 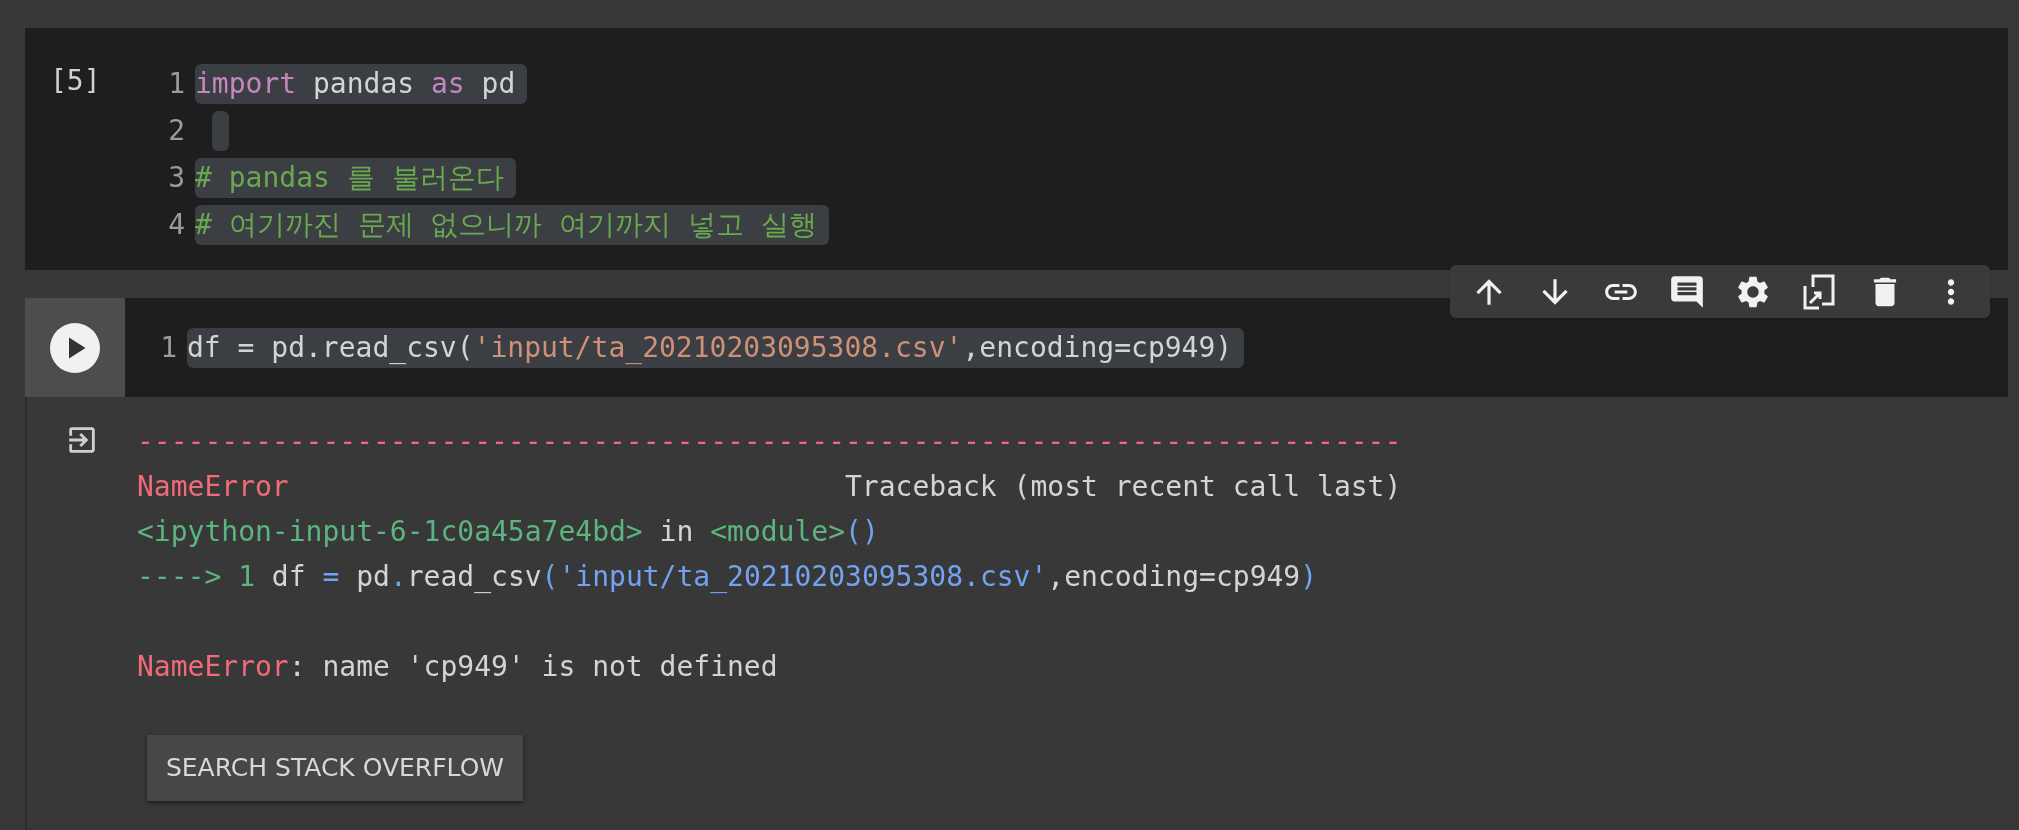 I want to click on line-number: 2, so click(x=176, y=130).